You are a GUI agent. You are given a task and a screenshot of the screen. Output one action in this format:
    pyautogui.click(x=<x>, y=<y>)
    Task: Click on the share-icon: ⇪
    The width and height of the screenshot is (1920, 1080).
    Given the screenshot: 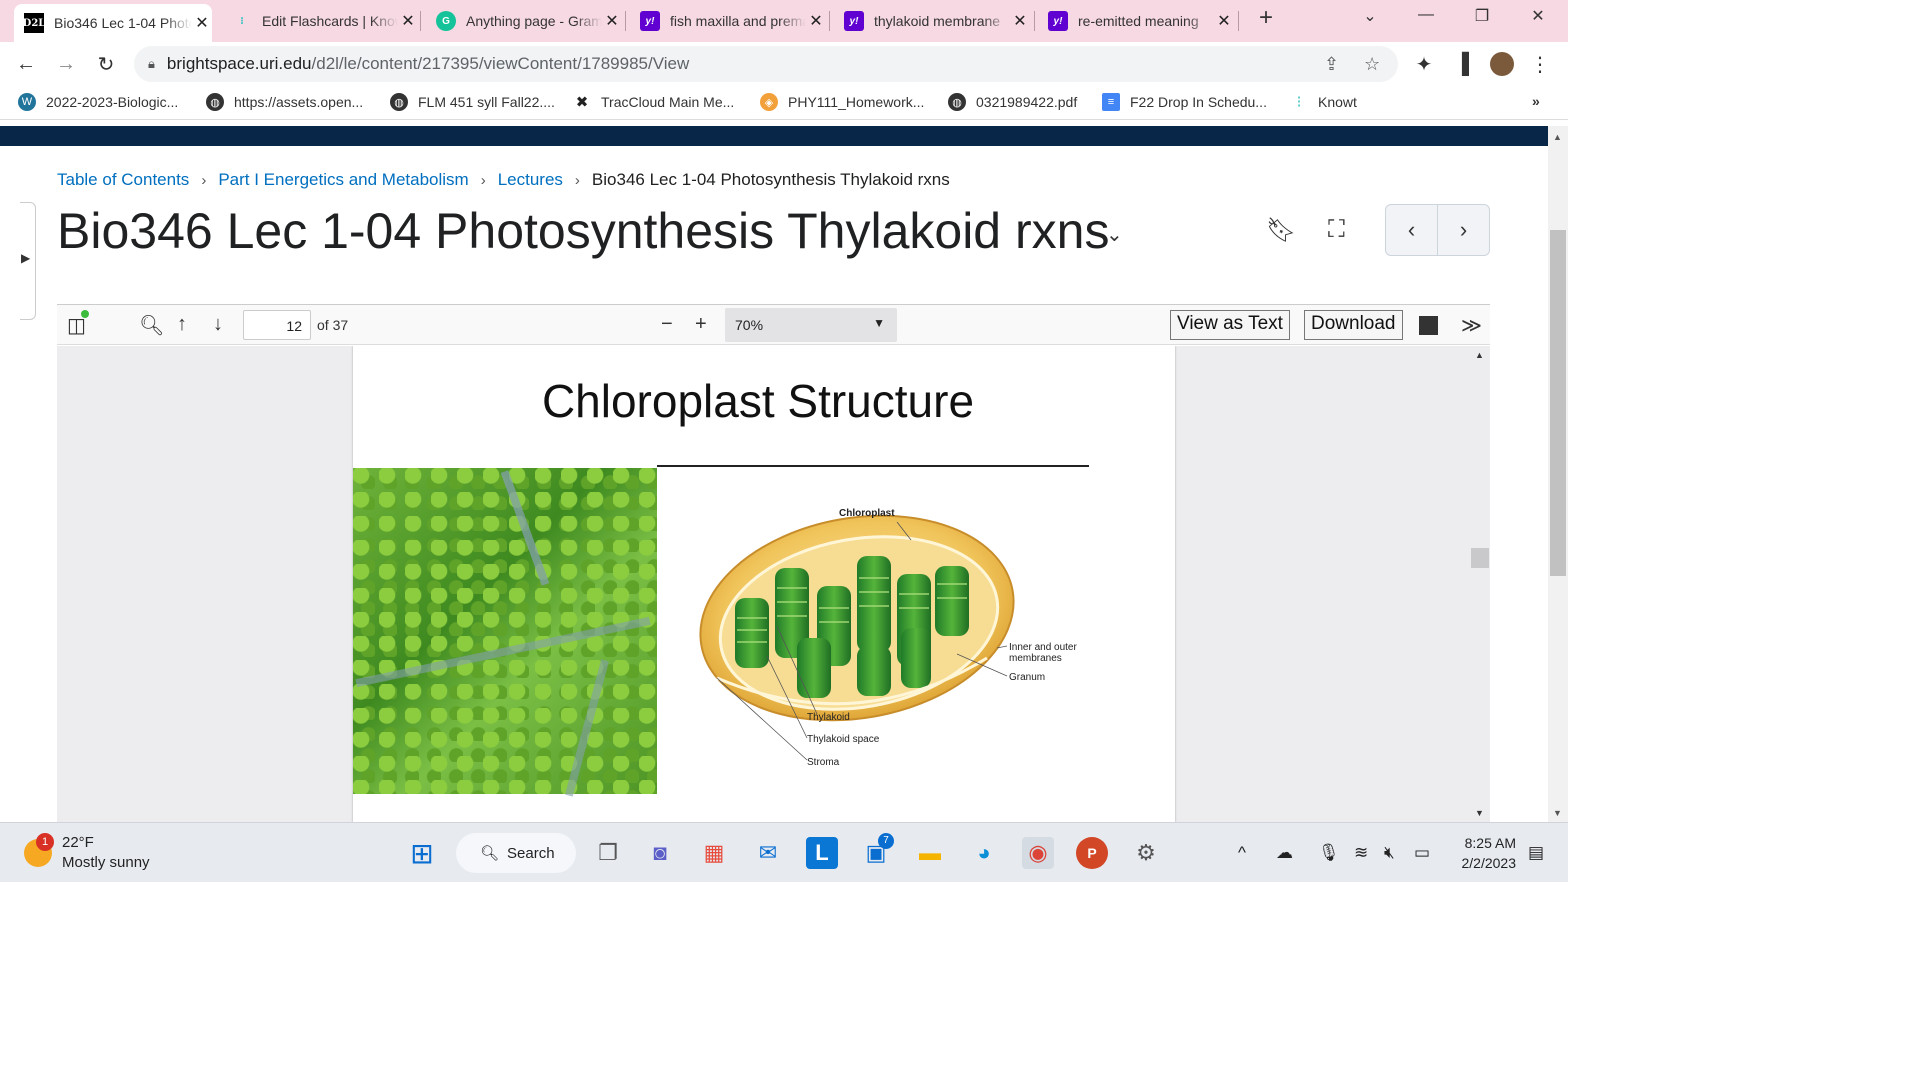 What is the action you would take?
    pyautogui.click(x=1331, y=64)
    